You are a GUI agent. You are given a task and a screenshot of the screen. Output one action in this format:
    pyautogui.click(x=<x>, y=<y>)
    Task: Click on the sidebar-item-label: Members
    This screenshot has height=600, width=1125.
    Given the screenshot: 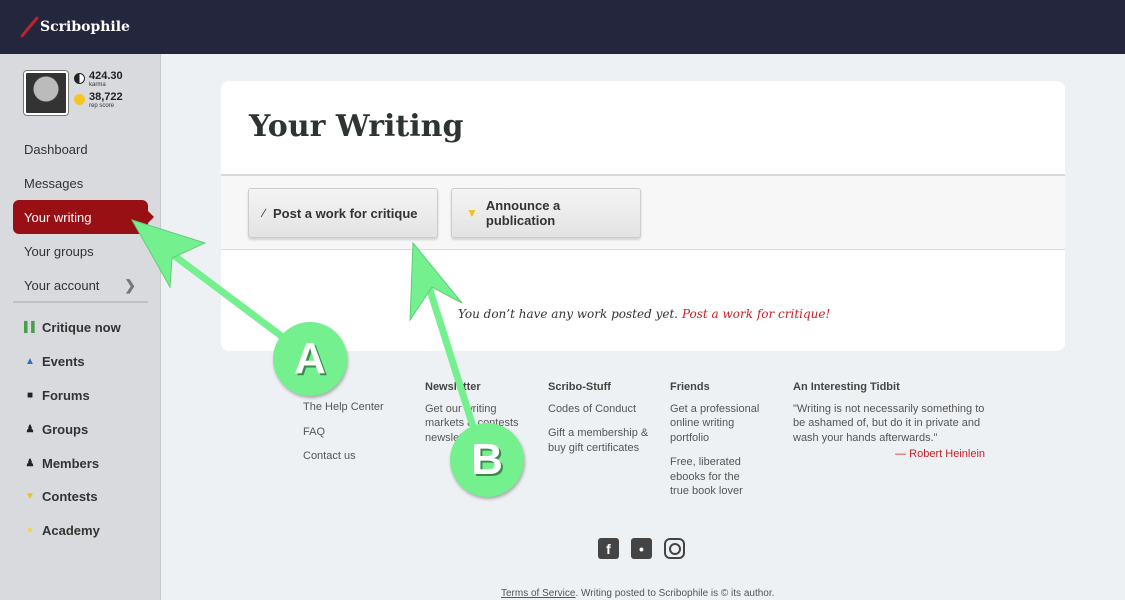 What is the action you would take?
    pyautogui.click(x=71, y=463)
    